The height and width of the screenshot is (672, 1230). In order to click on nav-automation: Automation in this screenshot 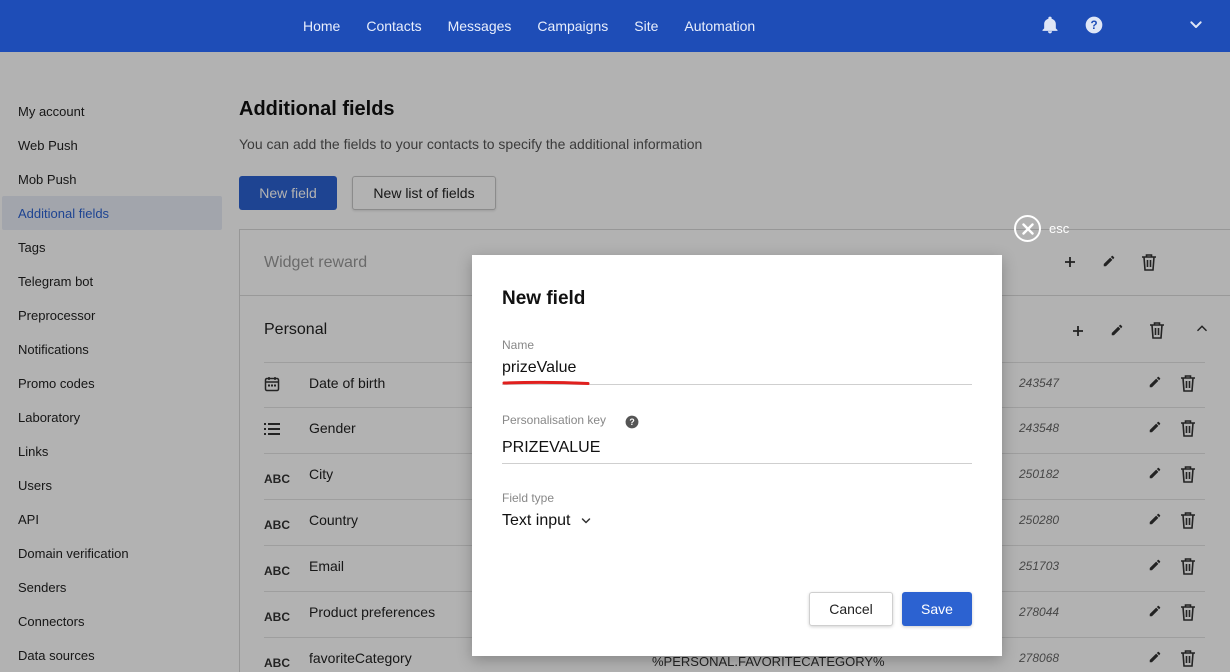, I will do `click(719, 26)`.